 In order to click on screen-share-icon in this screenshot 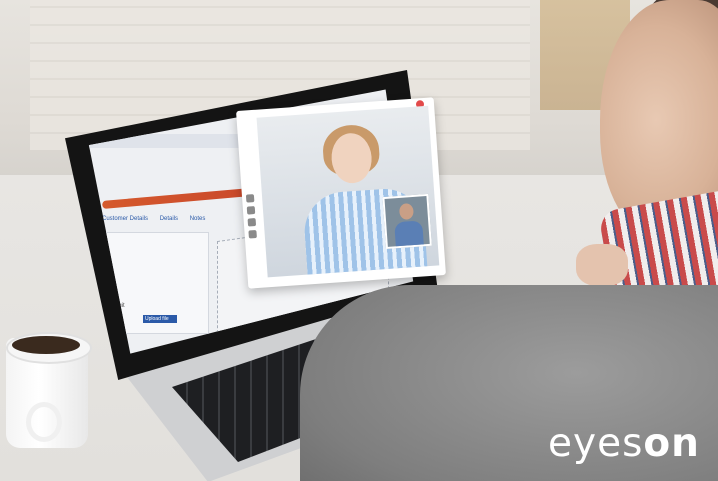, I will do `click(252, 222)`.